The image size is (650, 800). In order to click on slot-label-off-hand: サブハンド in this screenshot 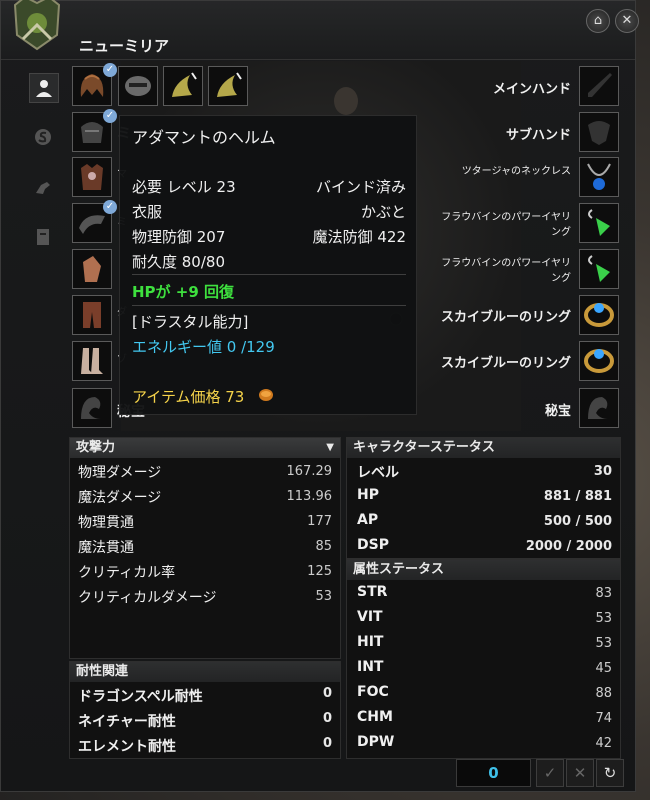, I will do `click(538, 135)`.